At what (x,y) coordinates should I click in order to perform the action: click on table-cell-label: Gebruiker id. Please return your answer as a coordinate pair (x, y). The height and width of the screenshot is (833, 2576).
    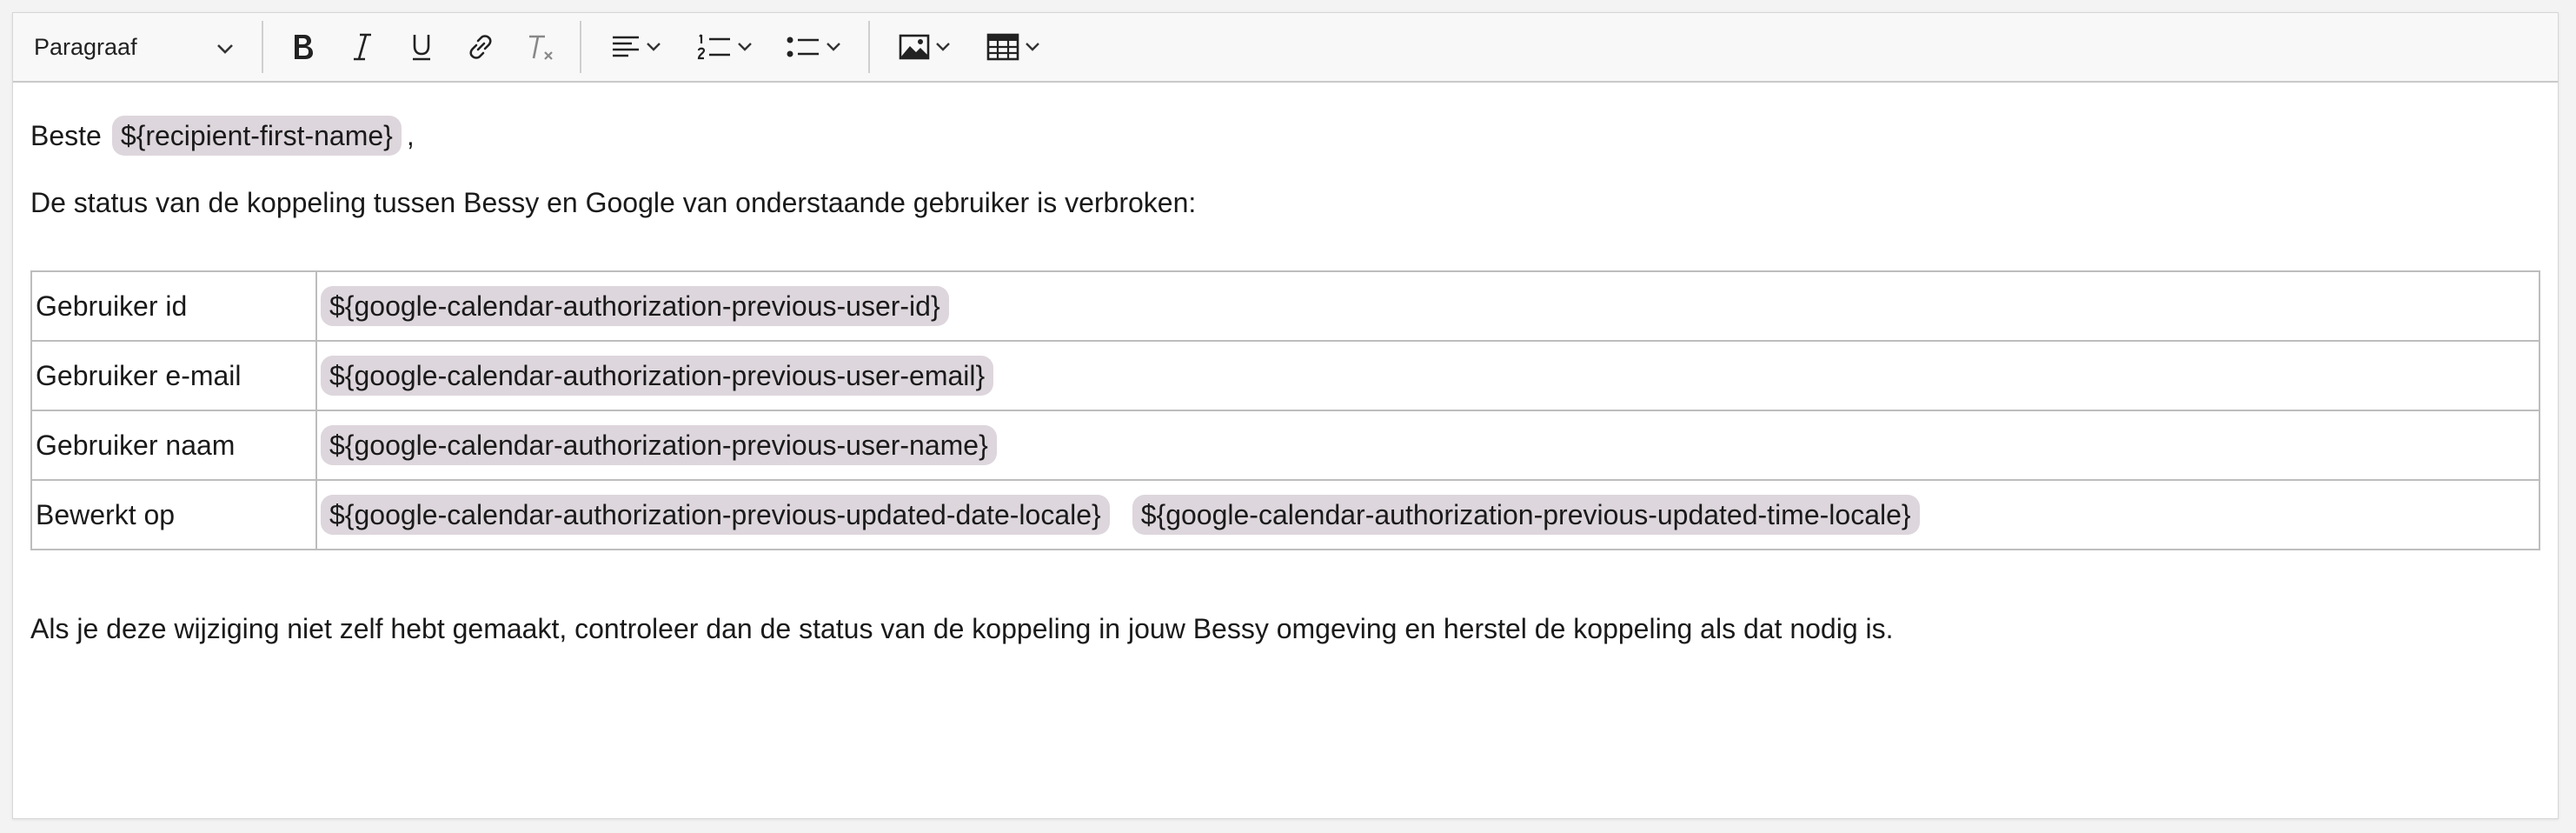
    Looking at the image, I should click on (173, 306).